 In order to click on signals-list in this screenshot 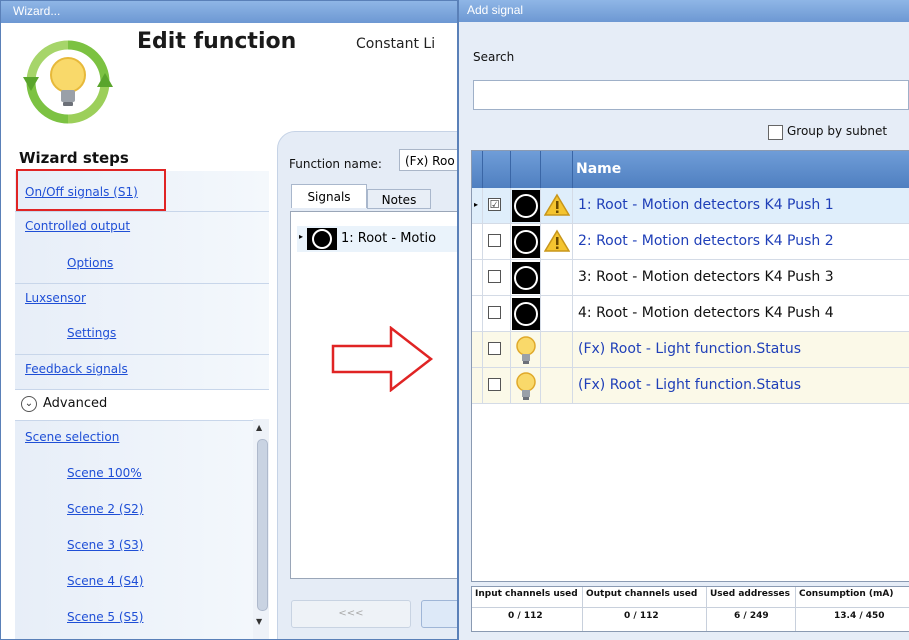, I will do `click(373, 395)`.